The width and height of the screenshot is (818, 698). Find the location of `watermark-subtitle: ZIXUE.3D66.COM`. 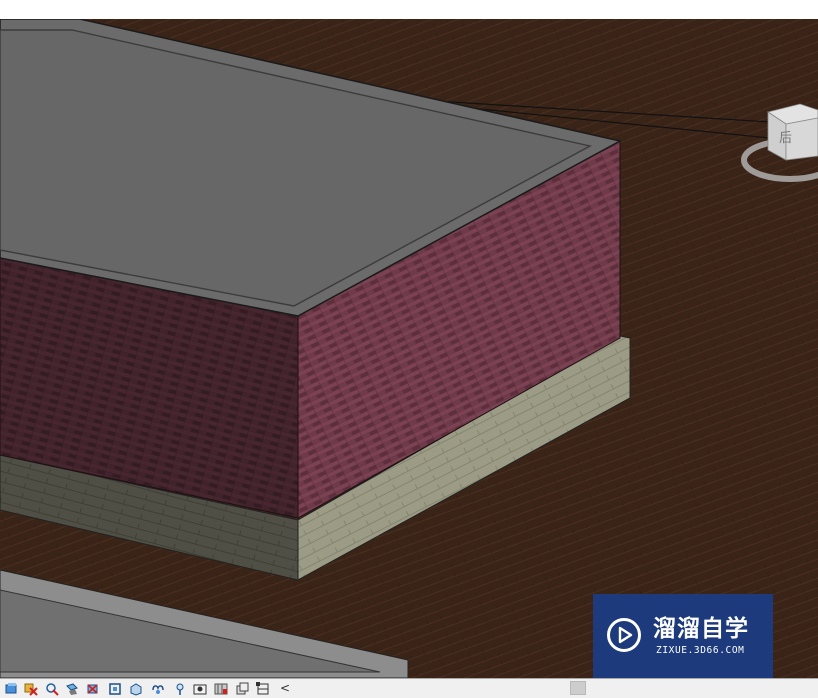

watermark-subtitle: ZIXUE.3D66.COM is located at coordinates (700, 650).